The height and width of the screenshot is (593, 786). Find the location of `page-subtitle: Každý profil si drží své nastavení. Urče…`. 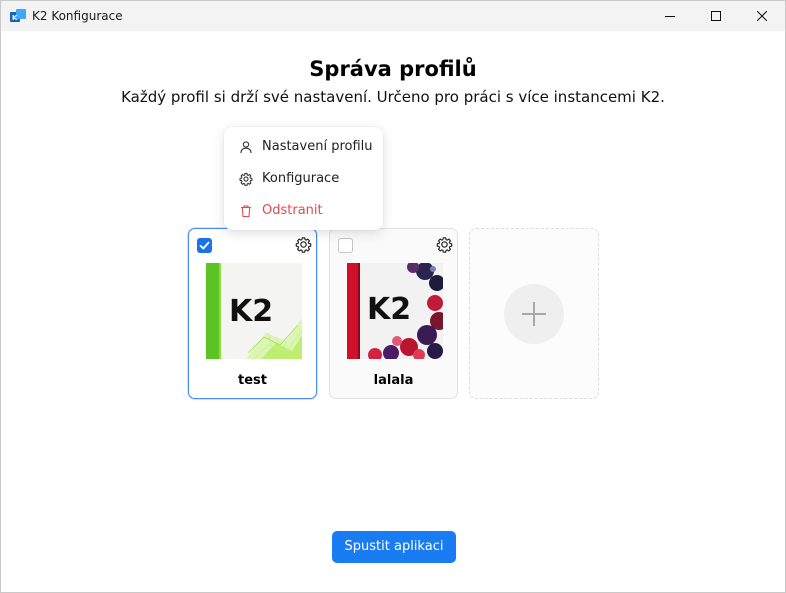

page-subtitle: Každý profil si drží své nastavení. Urče… is located at coordinates (393, 97).